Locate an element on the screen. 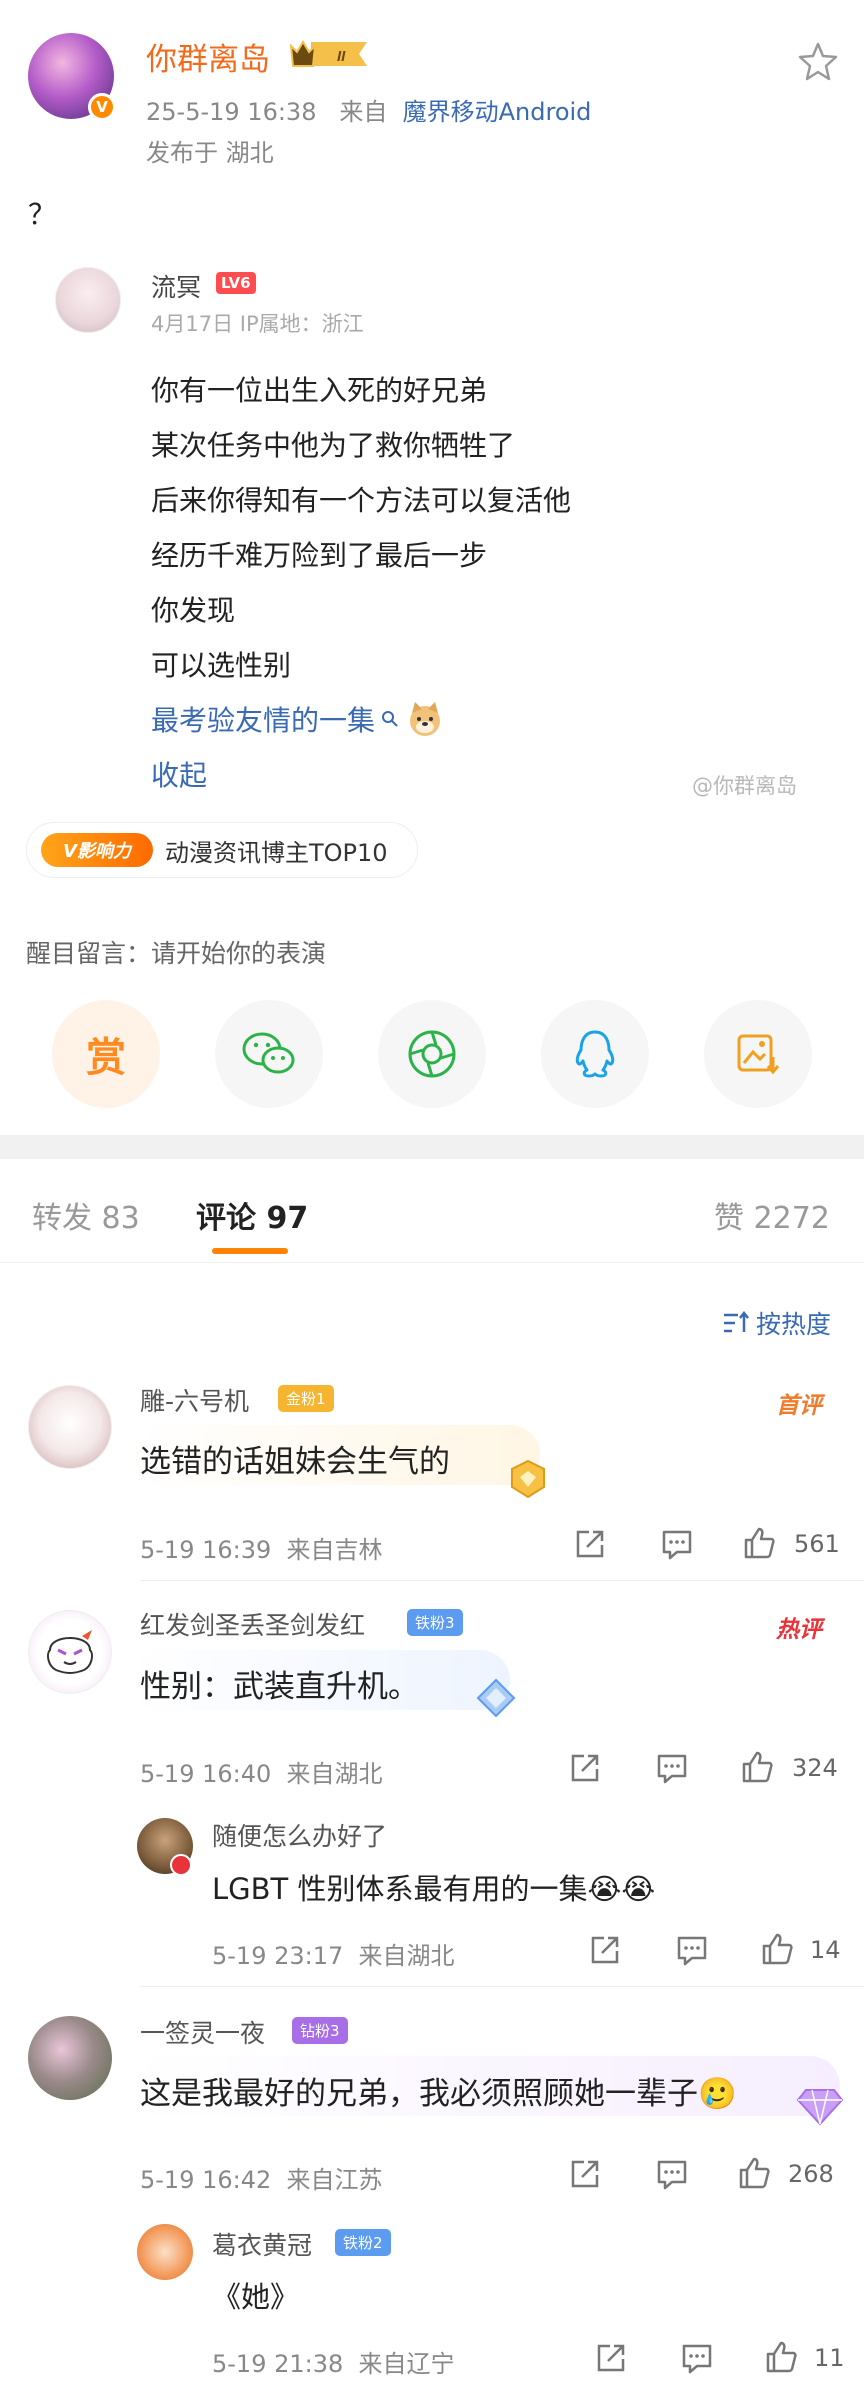 The width and height of the screenshot is (864, 2390). like-count: 11 is located at coordinates (829, 2358).